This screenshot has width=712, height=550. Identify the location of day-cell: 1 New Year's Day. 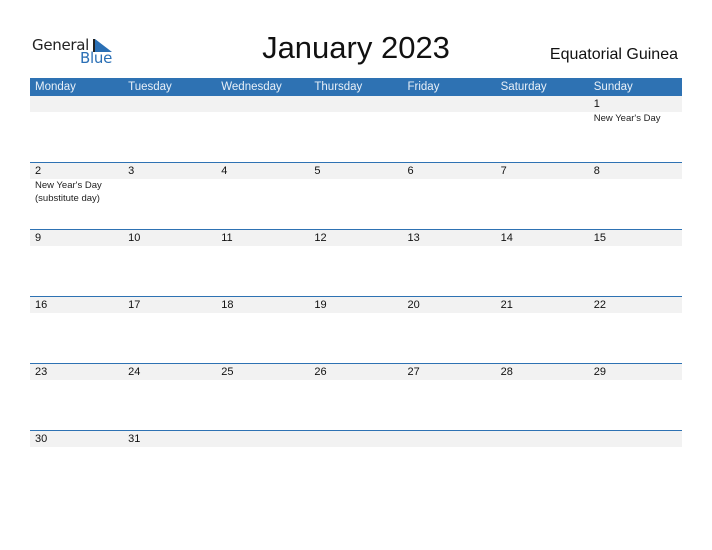
(635, 129).